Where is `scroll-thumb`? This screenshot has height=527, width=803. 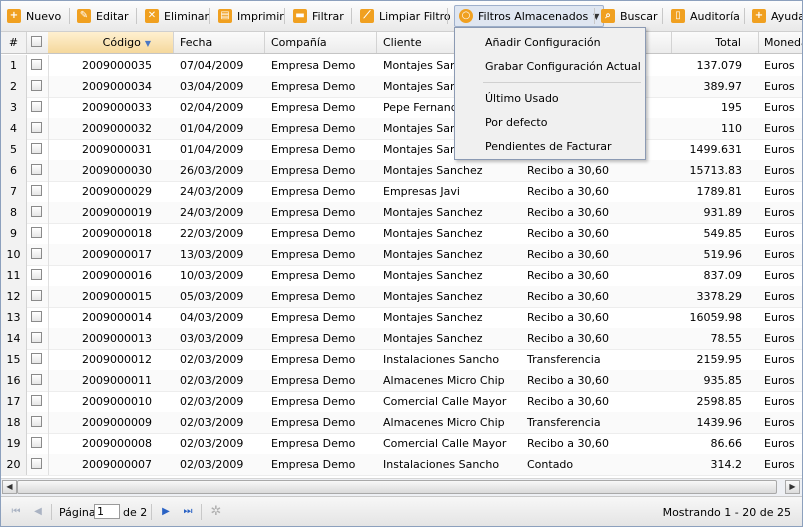 scroll-thumb is located at coordinates (397, 487).